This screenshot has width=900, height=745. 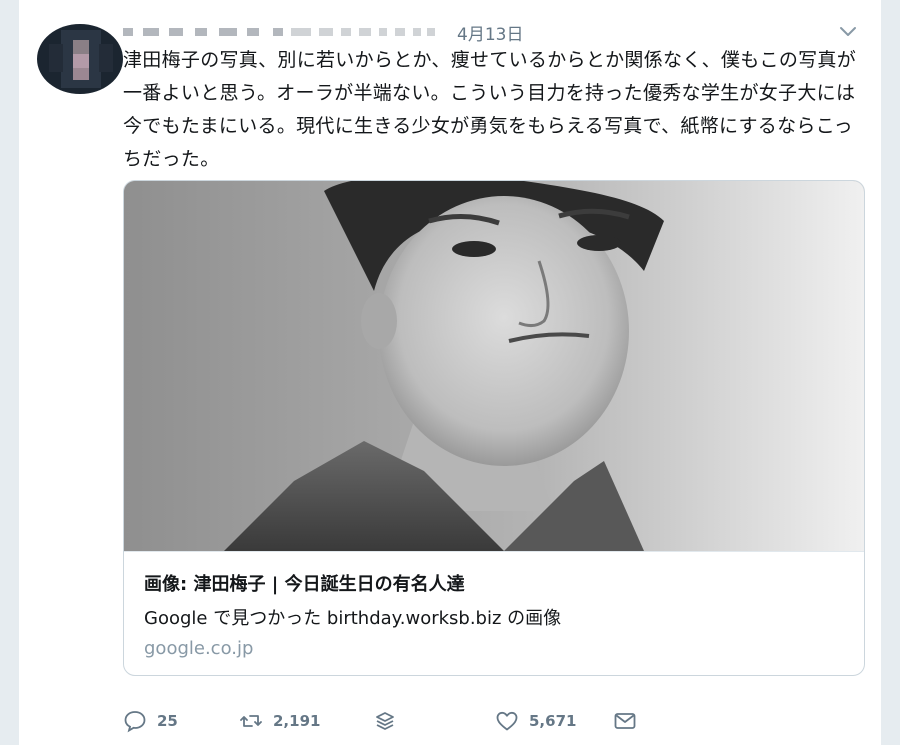 I want to click on like-count: 5,671, so click(x=553, y=721).